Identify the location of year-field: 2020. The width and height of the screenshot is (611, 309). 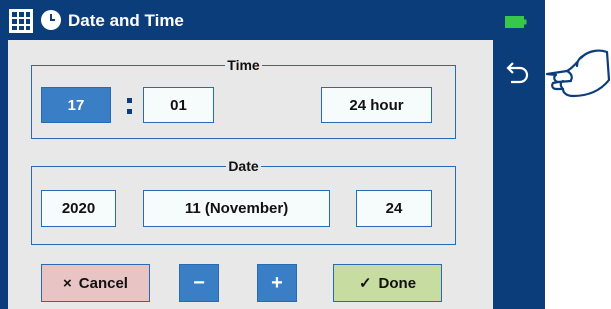
(78, 208).